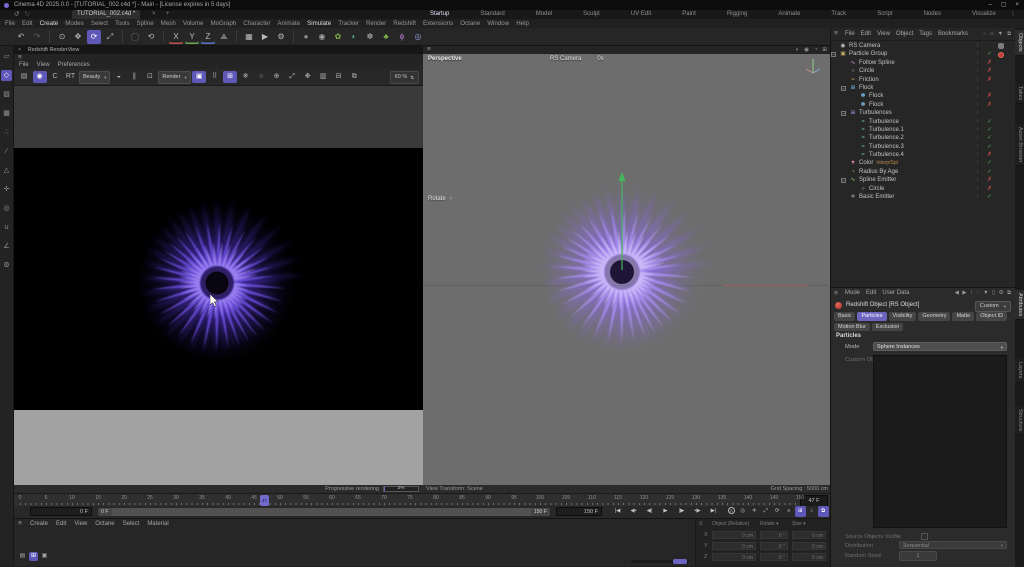 The height and width of the screenshot is (567, 1024). I want to click on cloth-icon: ◐, so click(354, 37).